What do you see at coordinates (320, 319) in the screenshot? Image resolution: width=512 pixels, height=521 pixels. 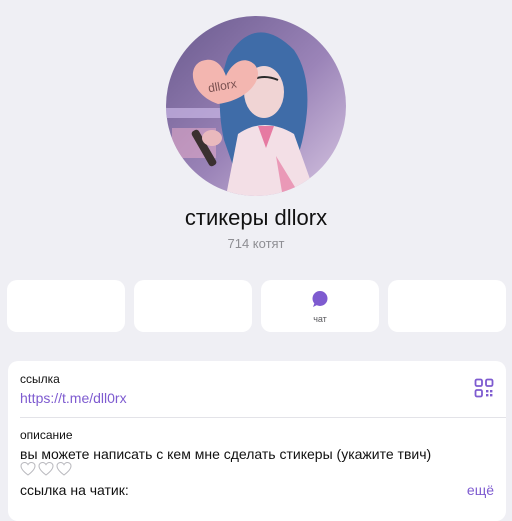 I see `chat-button-label: чат` at bounding box center [320, 319].